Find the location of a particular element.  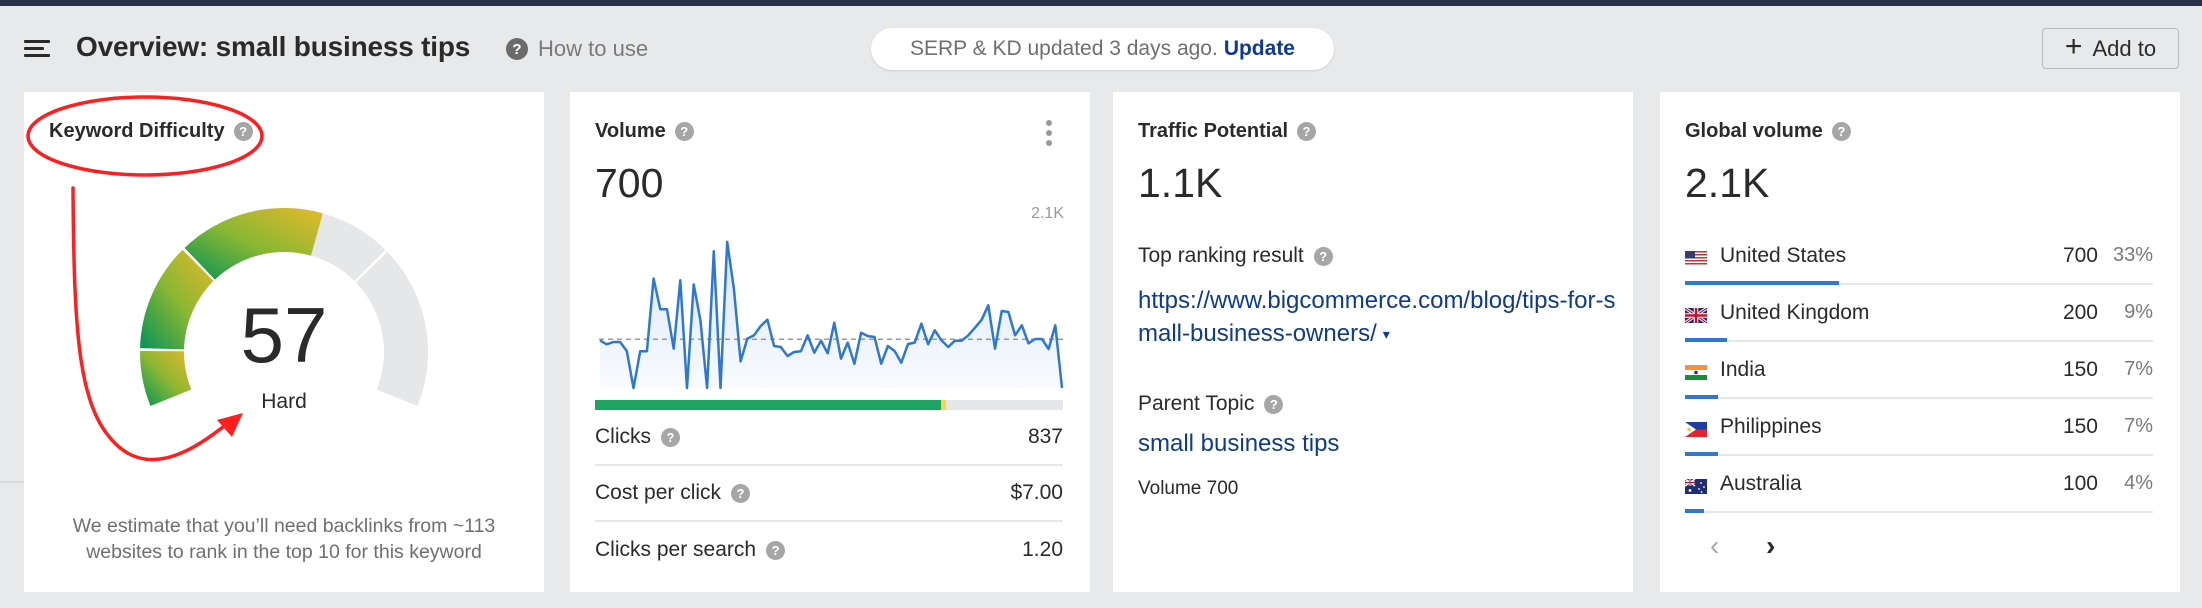

top-result-heading: Top ranking result ? is located at coordinates (1235, 256).